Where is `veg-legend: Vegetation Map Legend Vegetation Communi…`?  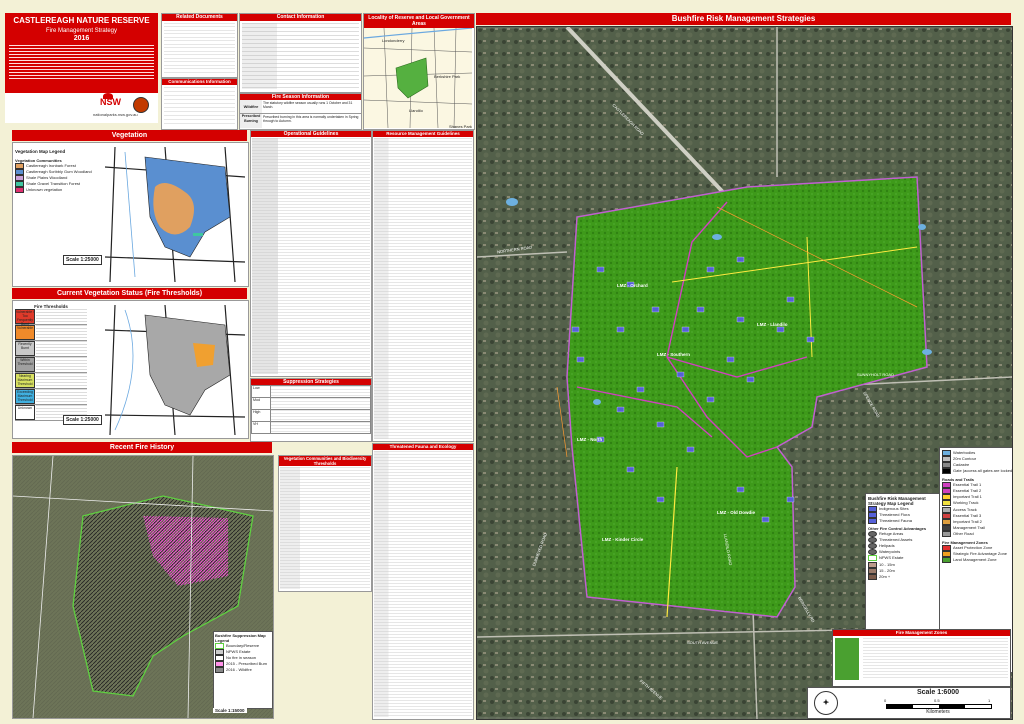
veg-legend: Vegetation Map Legend Vegetation Communi… is located at coordinates (60, 171).